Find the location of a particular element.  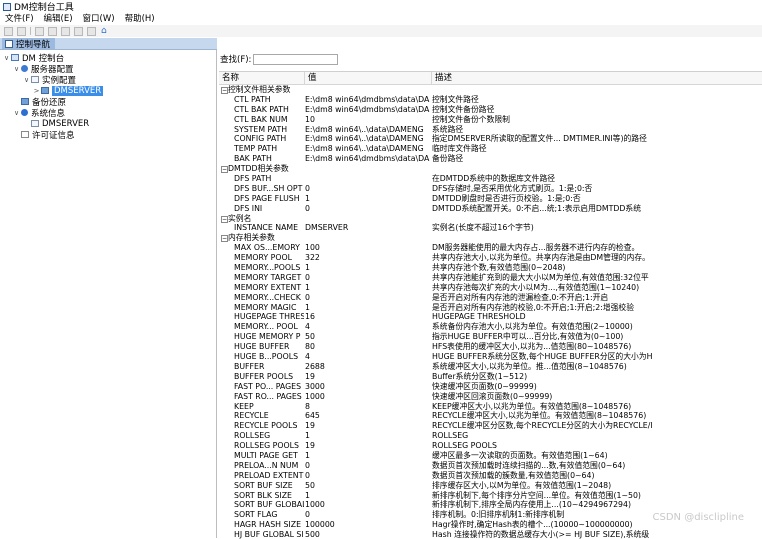

tab-control-navigation: 控制导航 is located at coordinates (29, 44).